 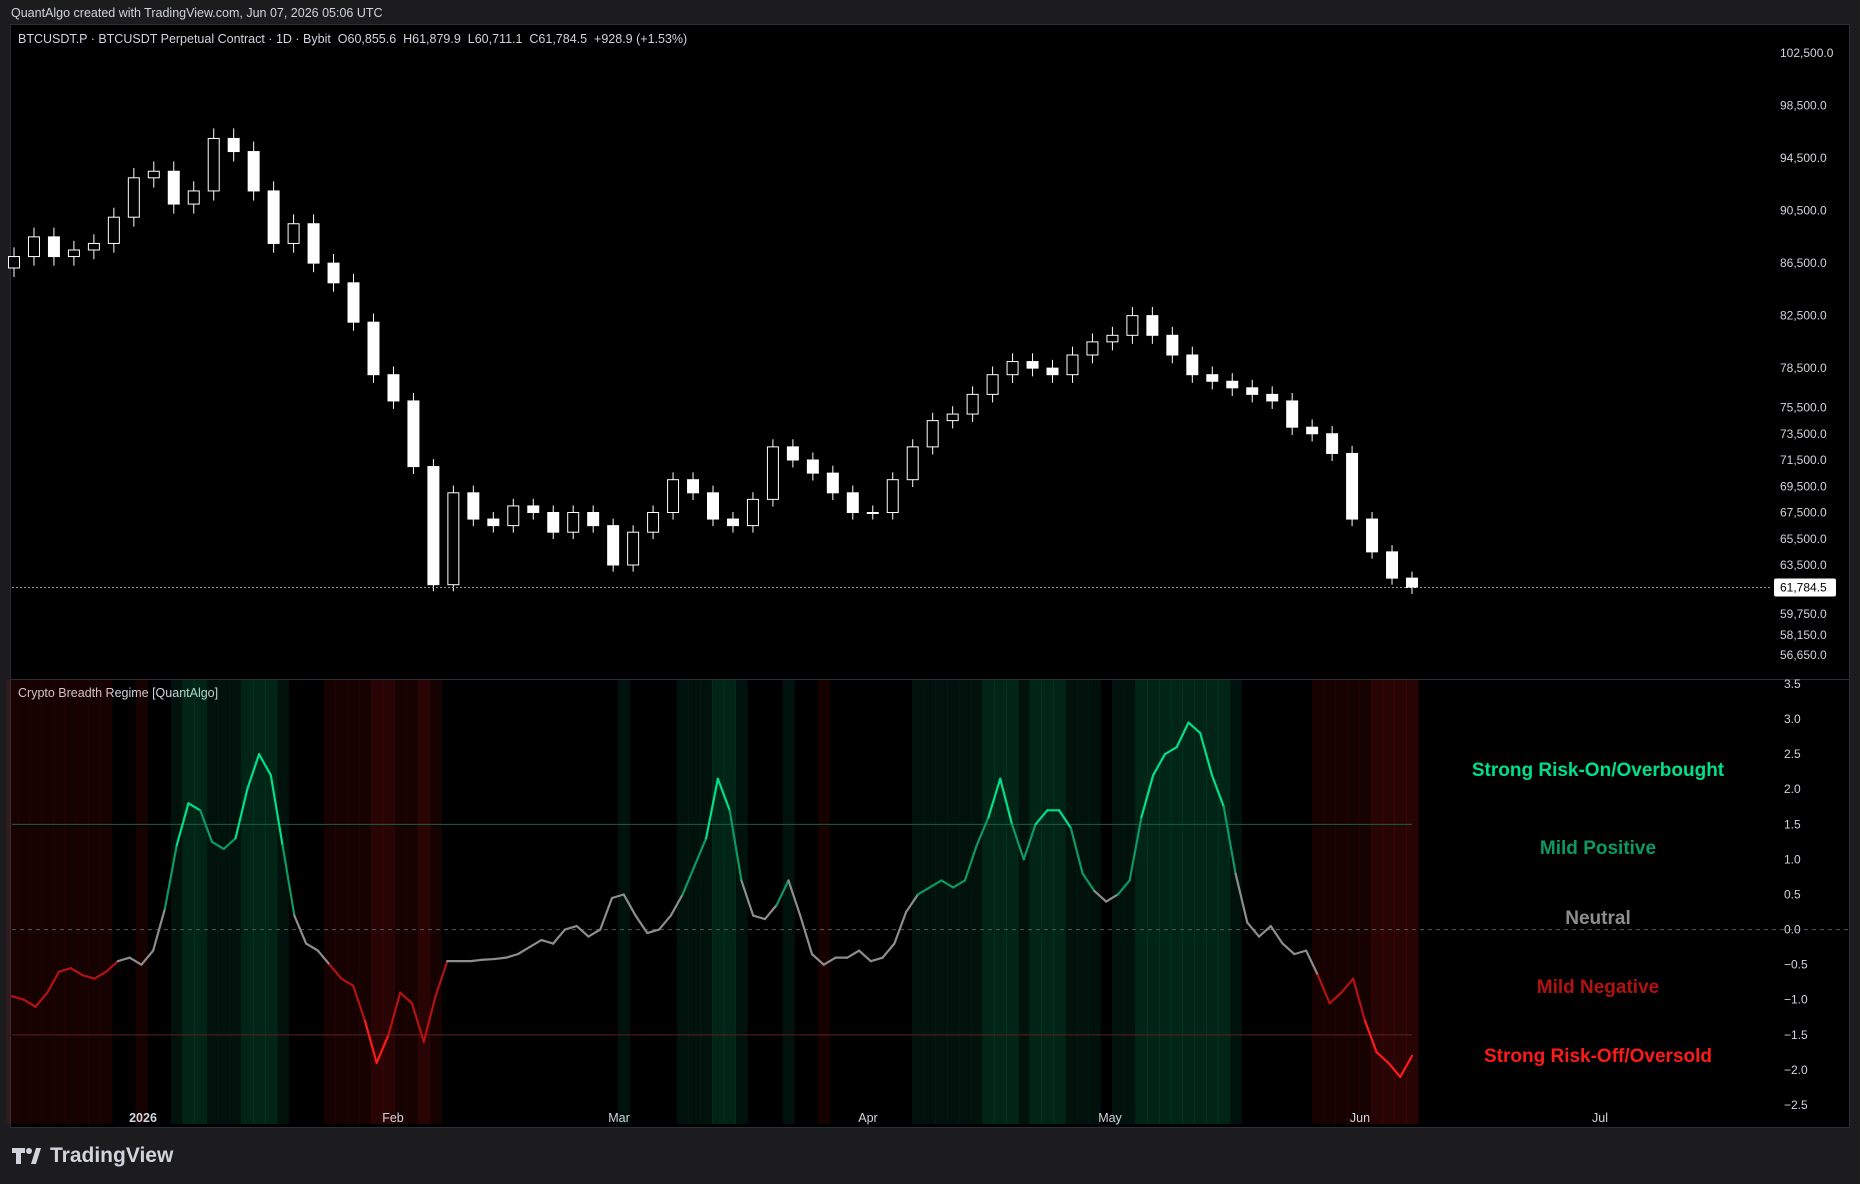 I want to click on time-axis-label: Jun, so click(x=1360, y=1118).